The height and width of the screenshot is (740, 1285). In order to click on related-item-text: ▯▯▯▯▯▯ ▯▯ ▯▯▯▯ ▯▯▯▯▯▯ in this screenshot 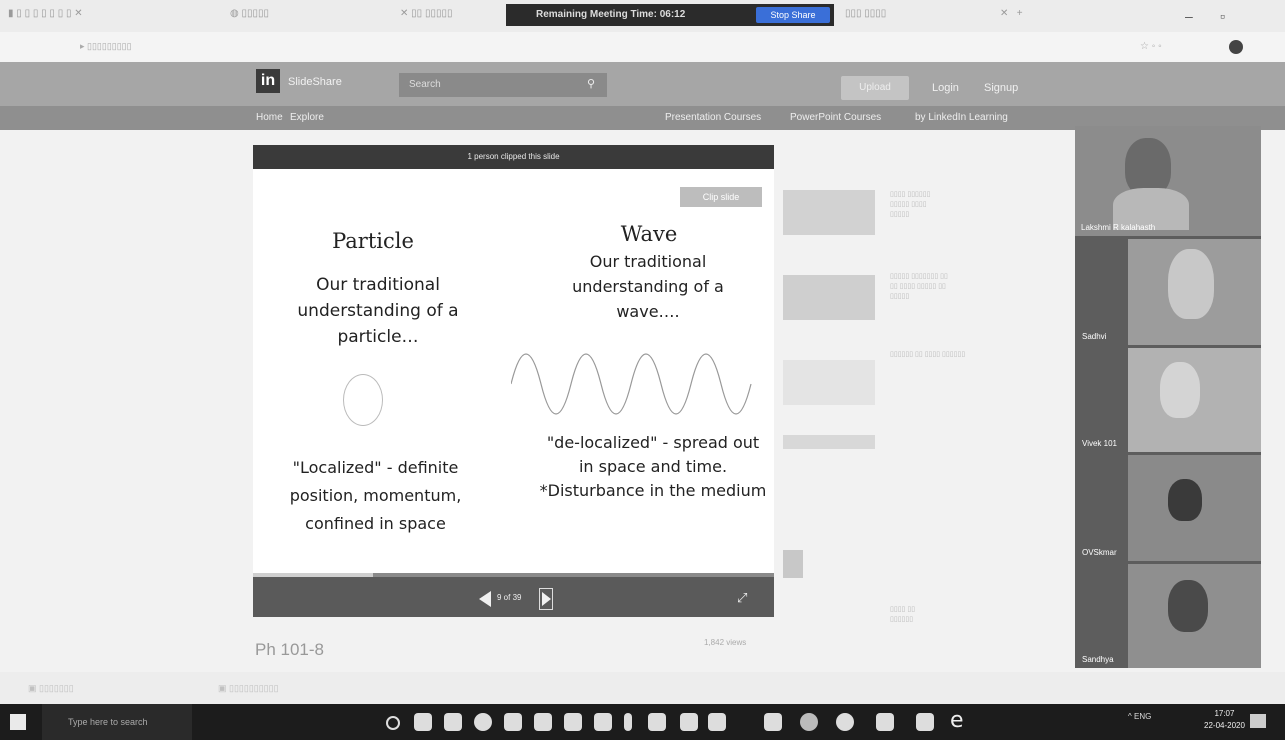, I will do `click(960, 355)`.